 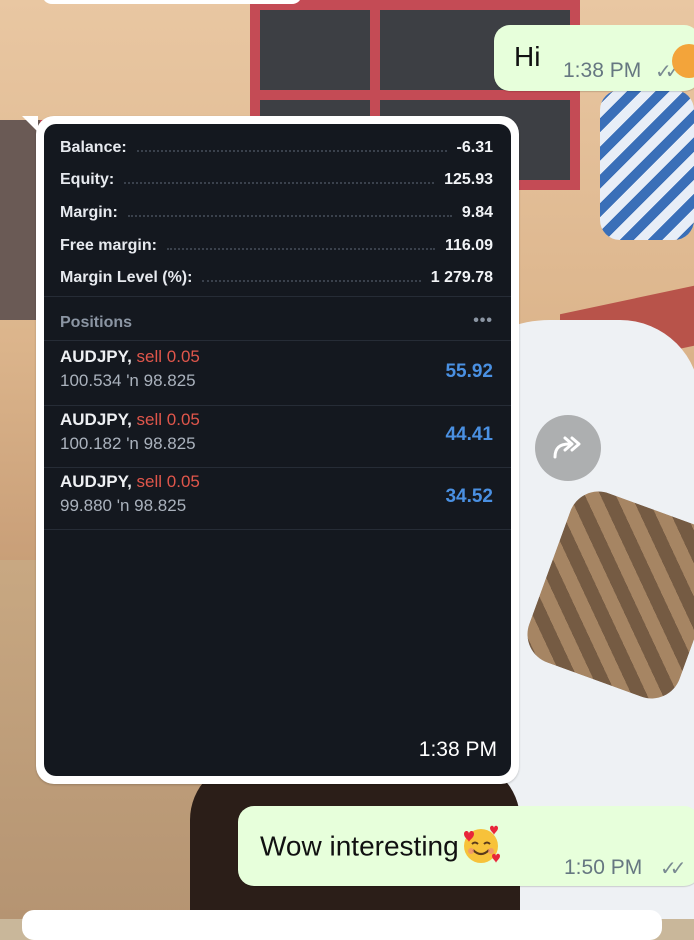 What do you see at coordinates (93, 147) in the screenshot?
I see `row-label: Balance:` at bounding box center [93, 147].